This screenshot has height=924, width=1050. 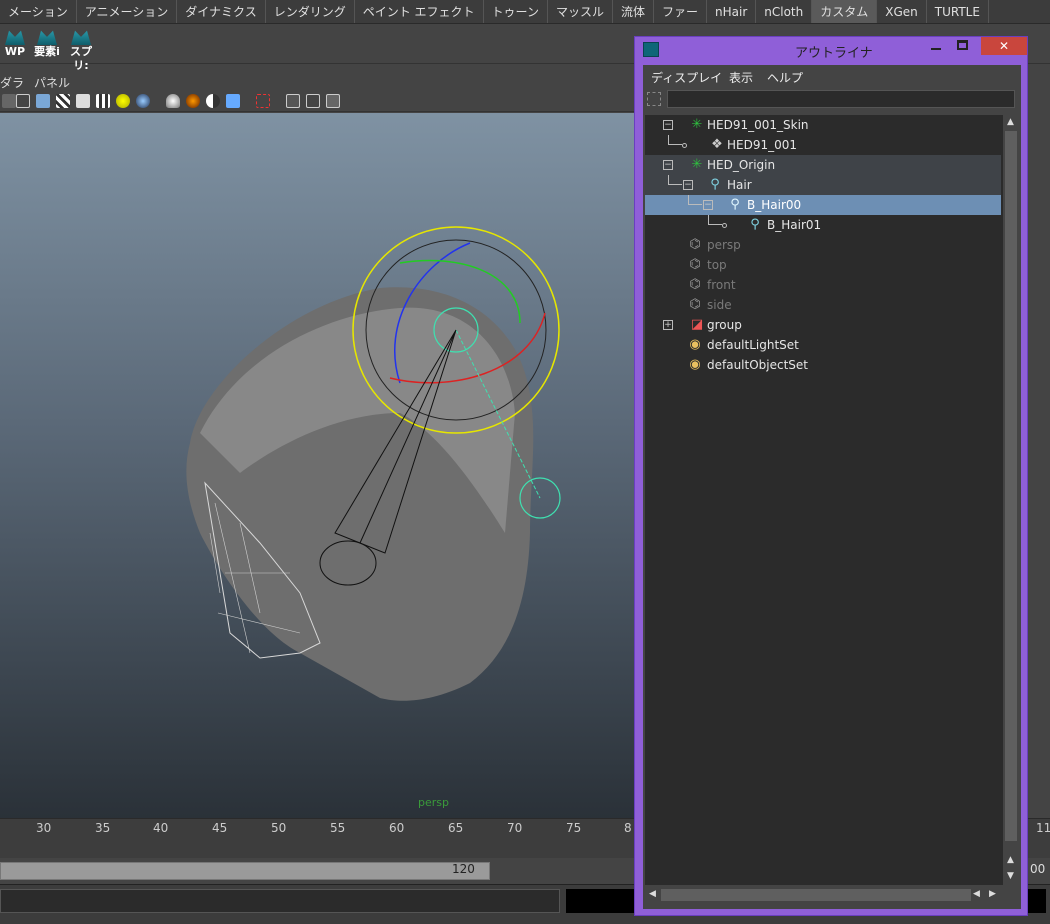 What do you see at coordinates (44, 828) in the screenshot?
I see `time-tick: 30` at bounding box center [44, 828].